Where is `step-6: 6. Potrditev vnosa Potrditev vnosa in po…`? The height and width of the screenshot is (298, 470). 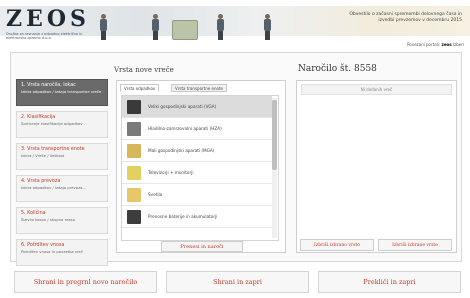 step-6: 6. Potrditev vnosa Potrditev vnosa in po… is located at coordinates (62, 252).